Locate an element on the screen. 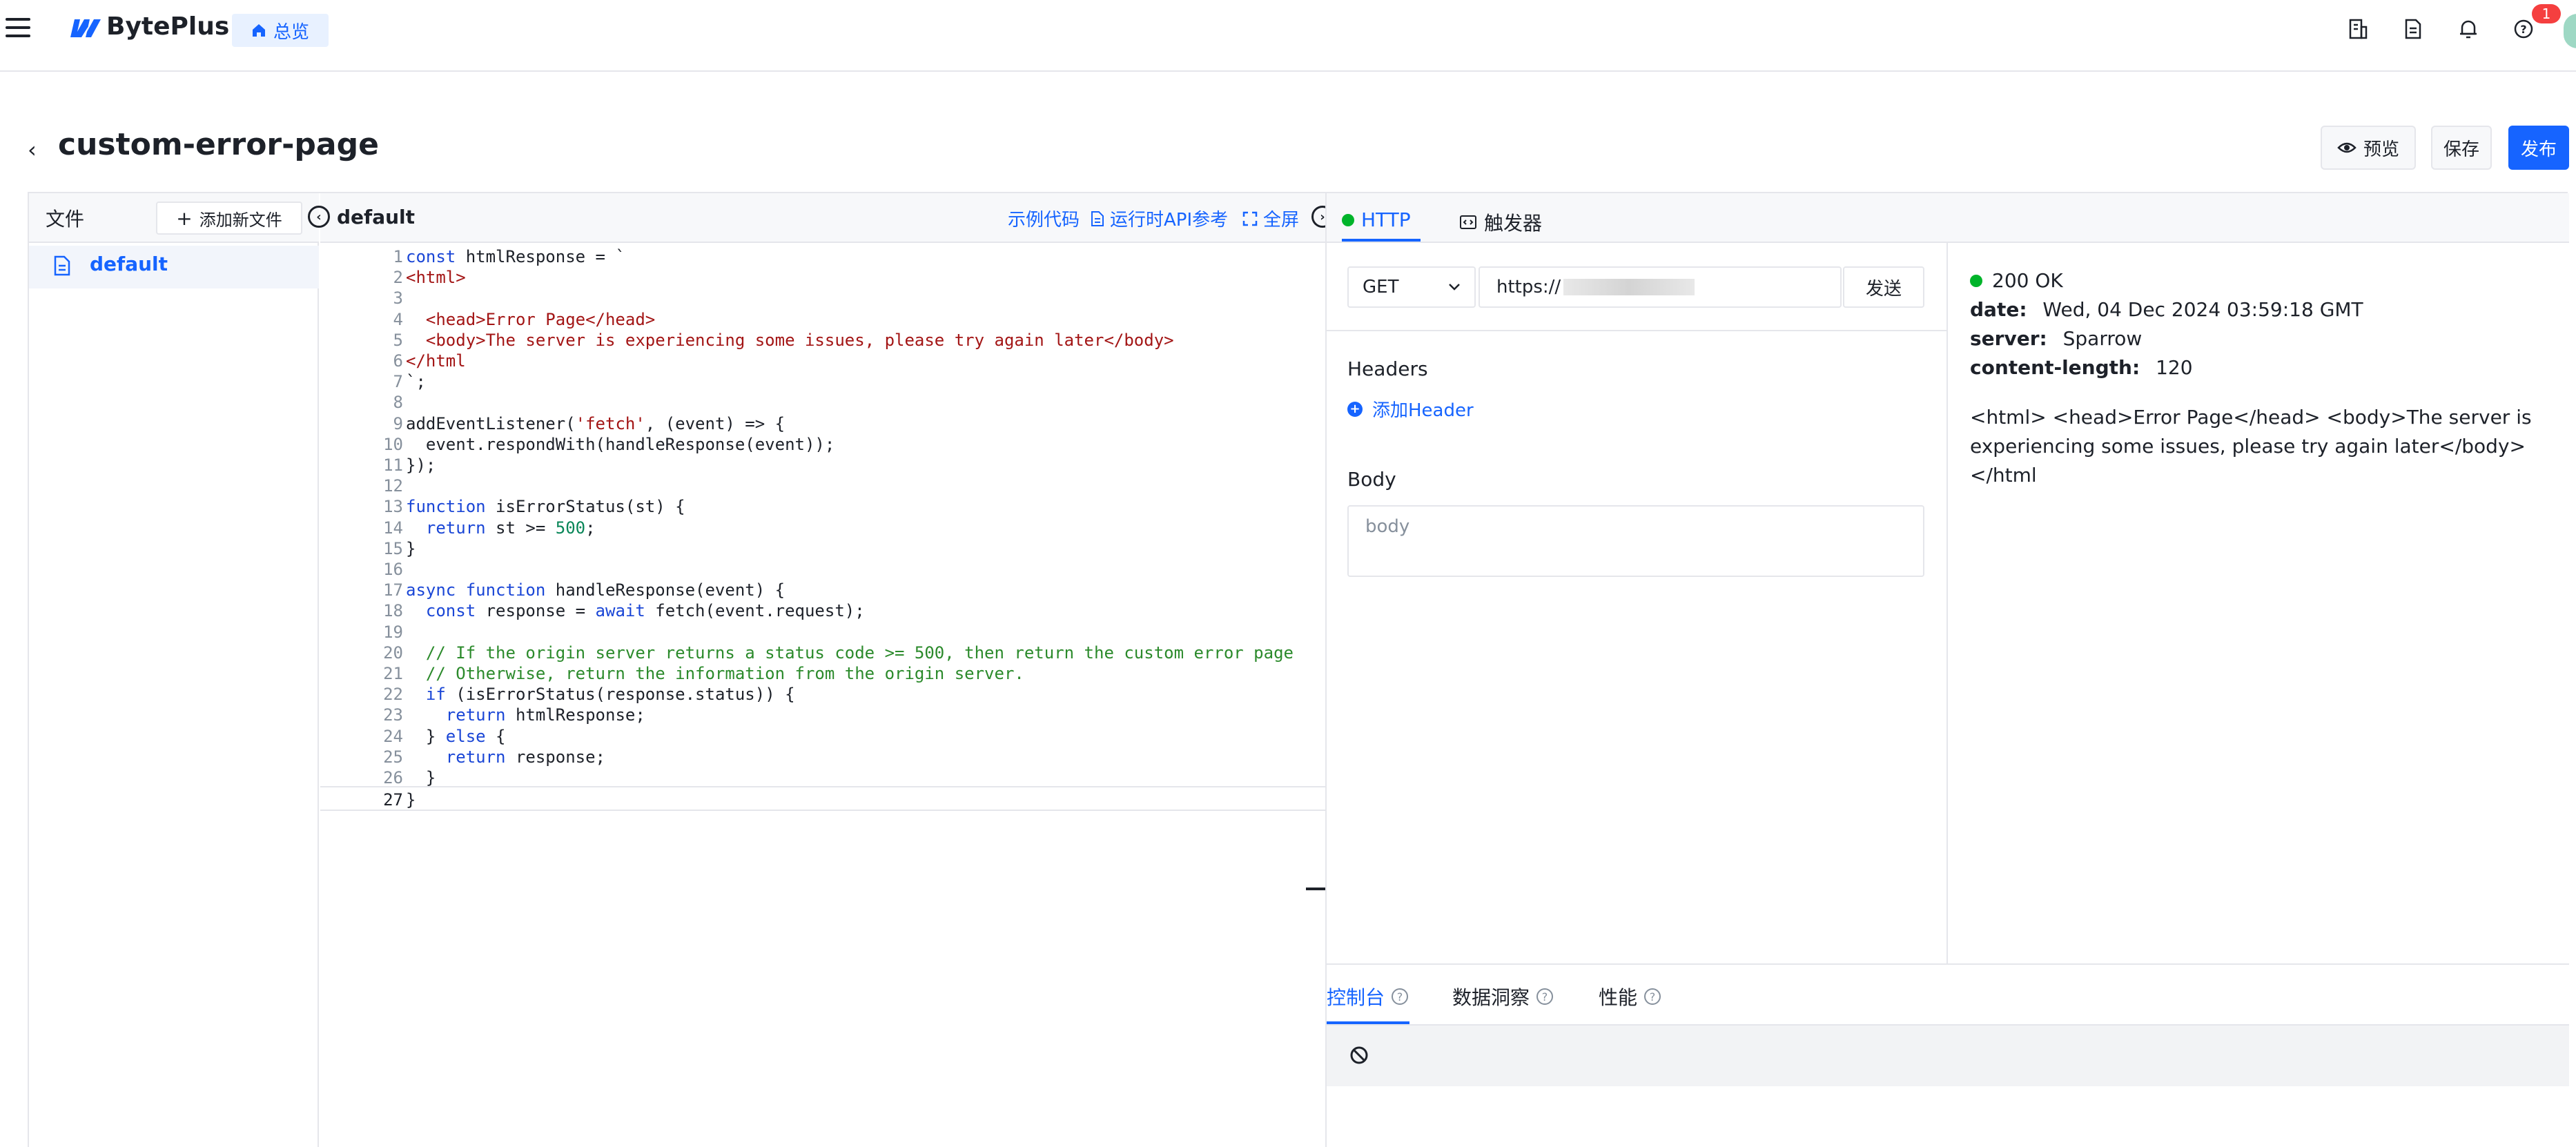 This screenshot has width=2576, height=1147. console-toolbar is located at coordinates (1948, 1056).